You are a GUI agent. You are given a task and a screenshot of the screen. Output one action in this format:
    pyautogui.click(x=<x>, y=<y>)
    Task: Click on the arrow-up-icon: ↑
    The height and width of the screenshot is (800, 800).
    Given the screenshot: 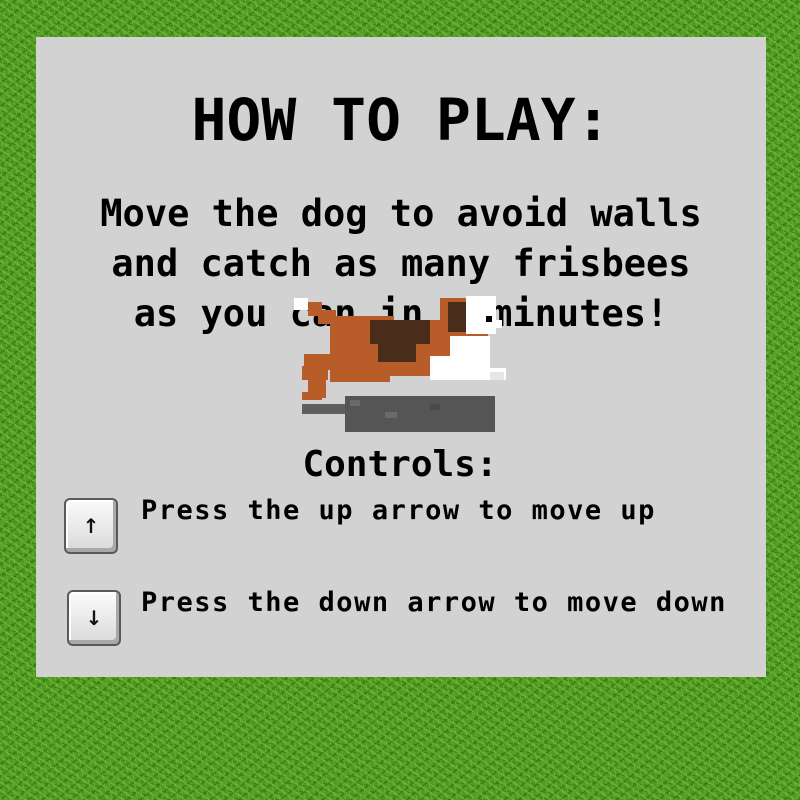 What is the action you would take?
    pyautogui.click(x=91, y=526)
    